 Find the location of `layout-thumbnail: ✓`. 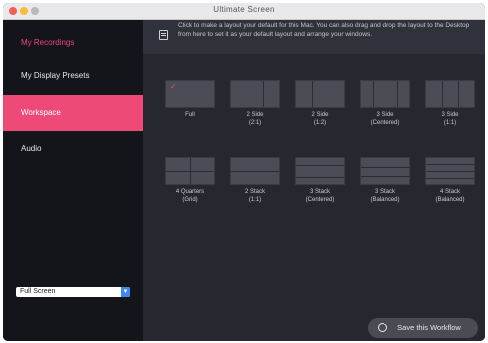

layout-thumbnail: ✓ is located at coordinates (190, 94).